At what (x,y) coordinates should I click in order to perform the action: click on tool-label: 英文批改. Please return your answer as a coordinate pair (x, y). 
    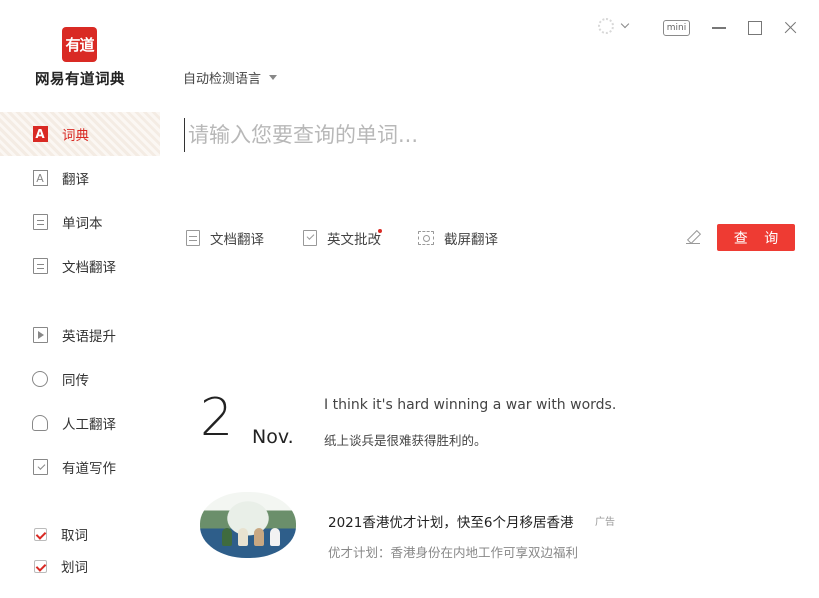
    Looking at the image, I should click on (354, 240).